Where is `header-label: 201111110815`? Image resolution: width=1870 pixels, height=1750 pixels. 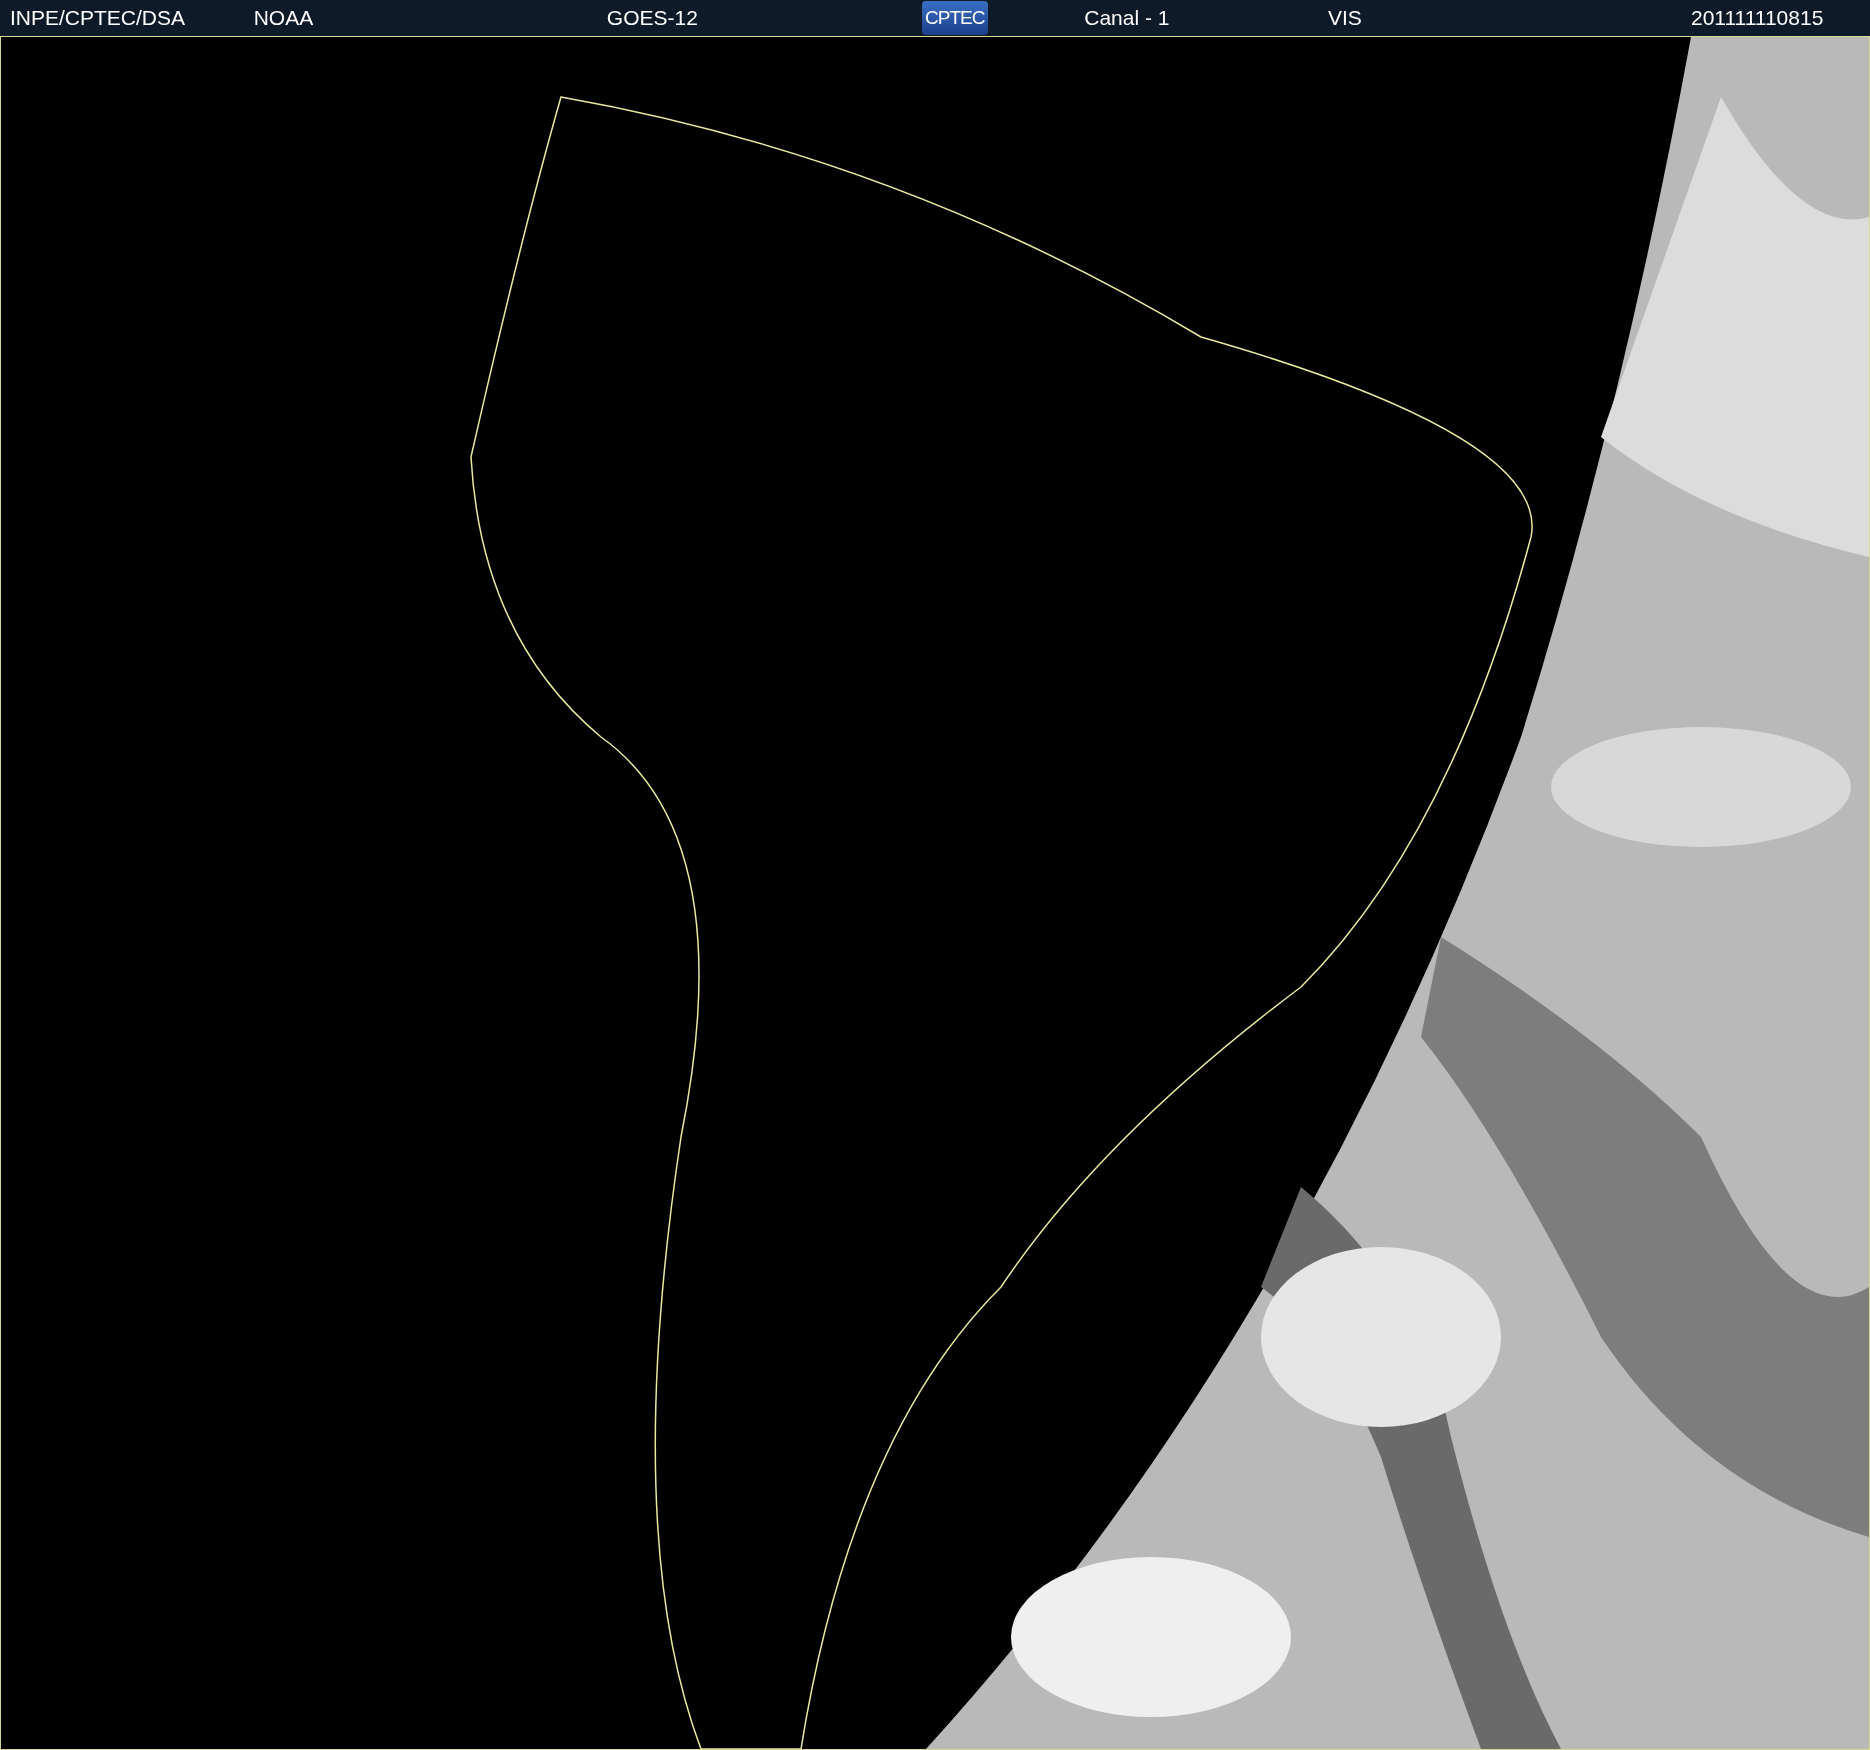 header-label: 201111110815 is located at coordinates (1757, 18).